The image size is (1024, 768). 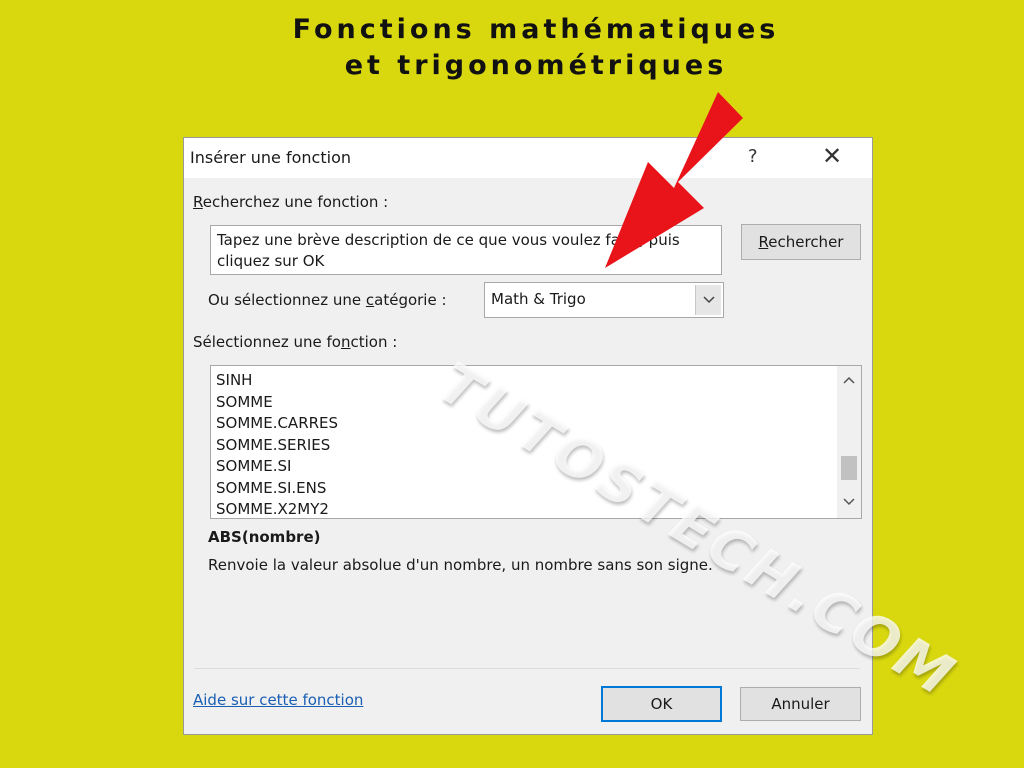 I want to click on search-button-accel: R, so click(x=763, y=242).